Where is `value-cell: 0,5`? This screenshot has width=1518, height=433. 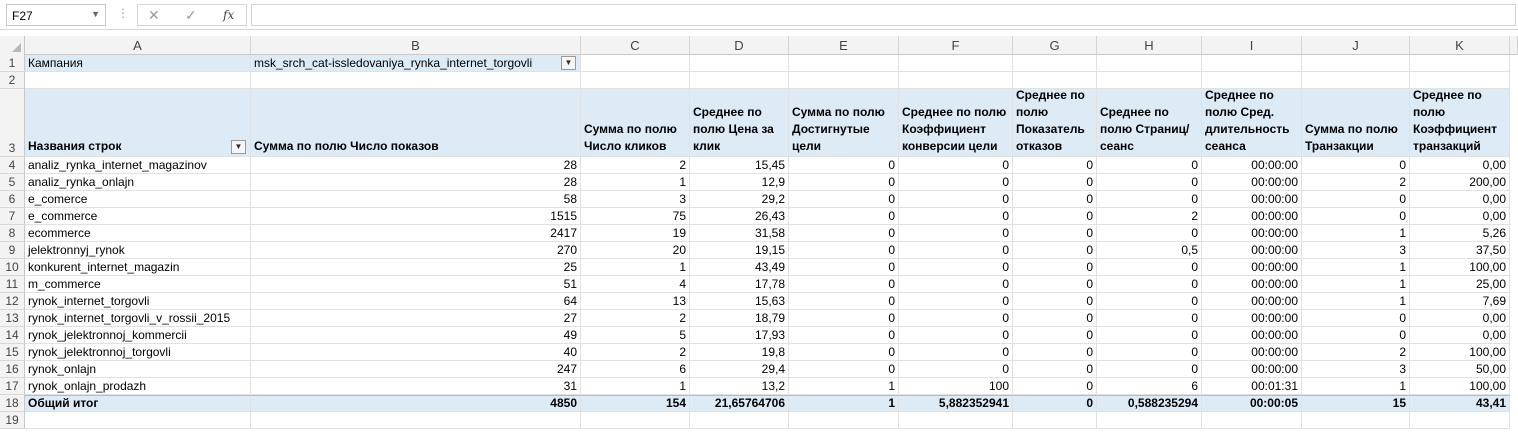 value-cell: 0,5 is located at coordinates (1149, 250).